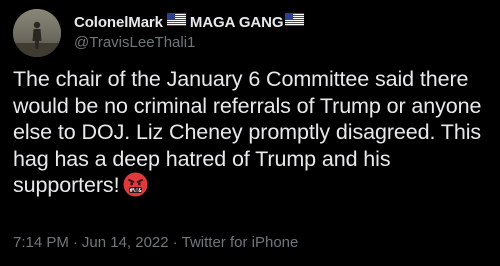  I want to click on avatar, so click(37, 33).